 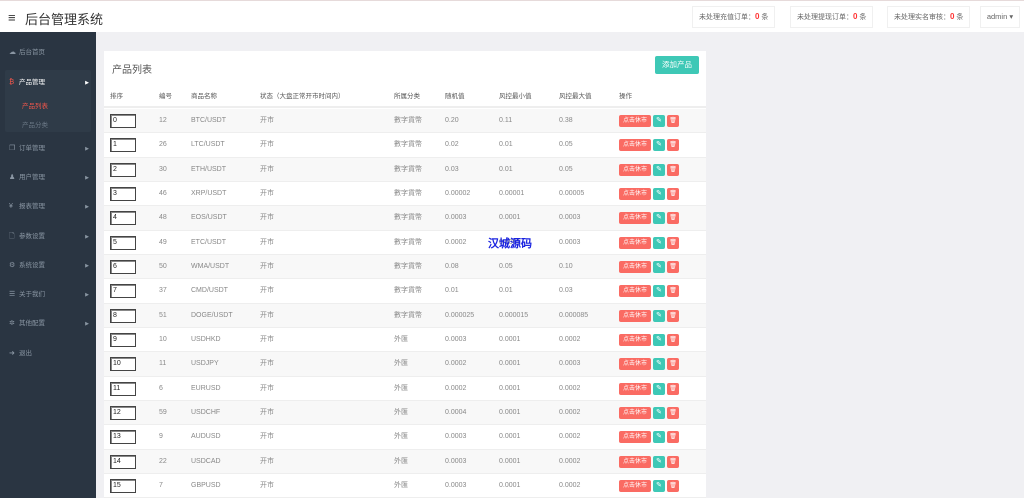 What do you see at coordinates (452, 169) in the screenshot?
I see `random-value: 0.03` at bounding box center [452, 169].